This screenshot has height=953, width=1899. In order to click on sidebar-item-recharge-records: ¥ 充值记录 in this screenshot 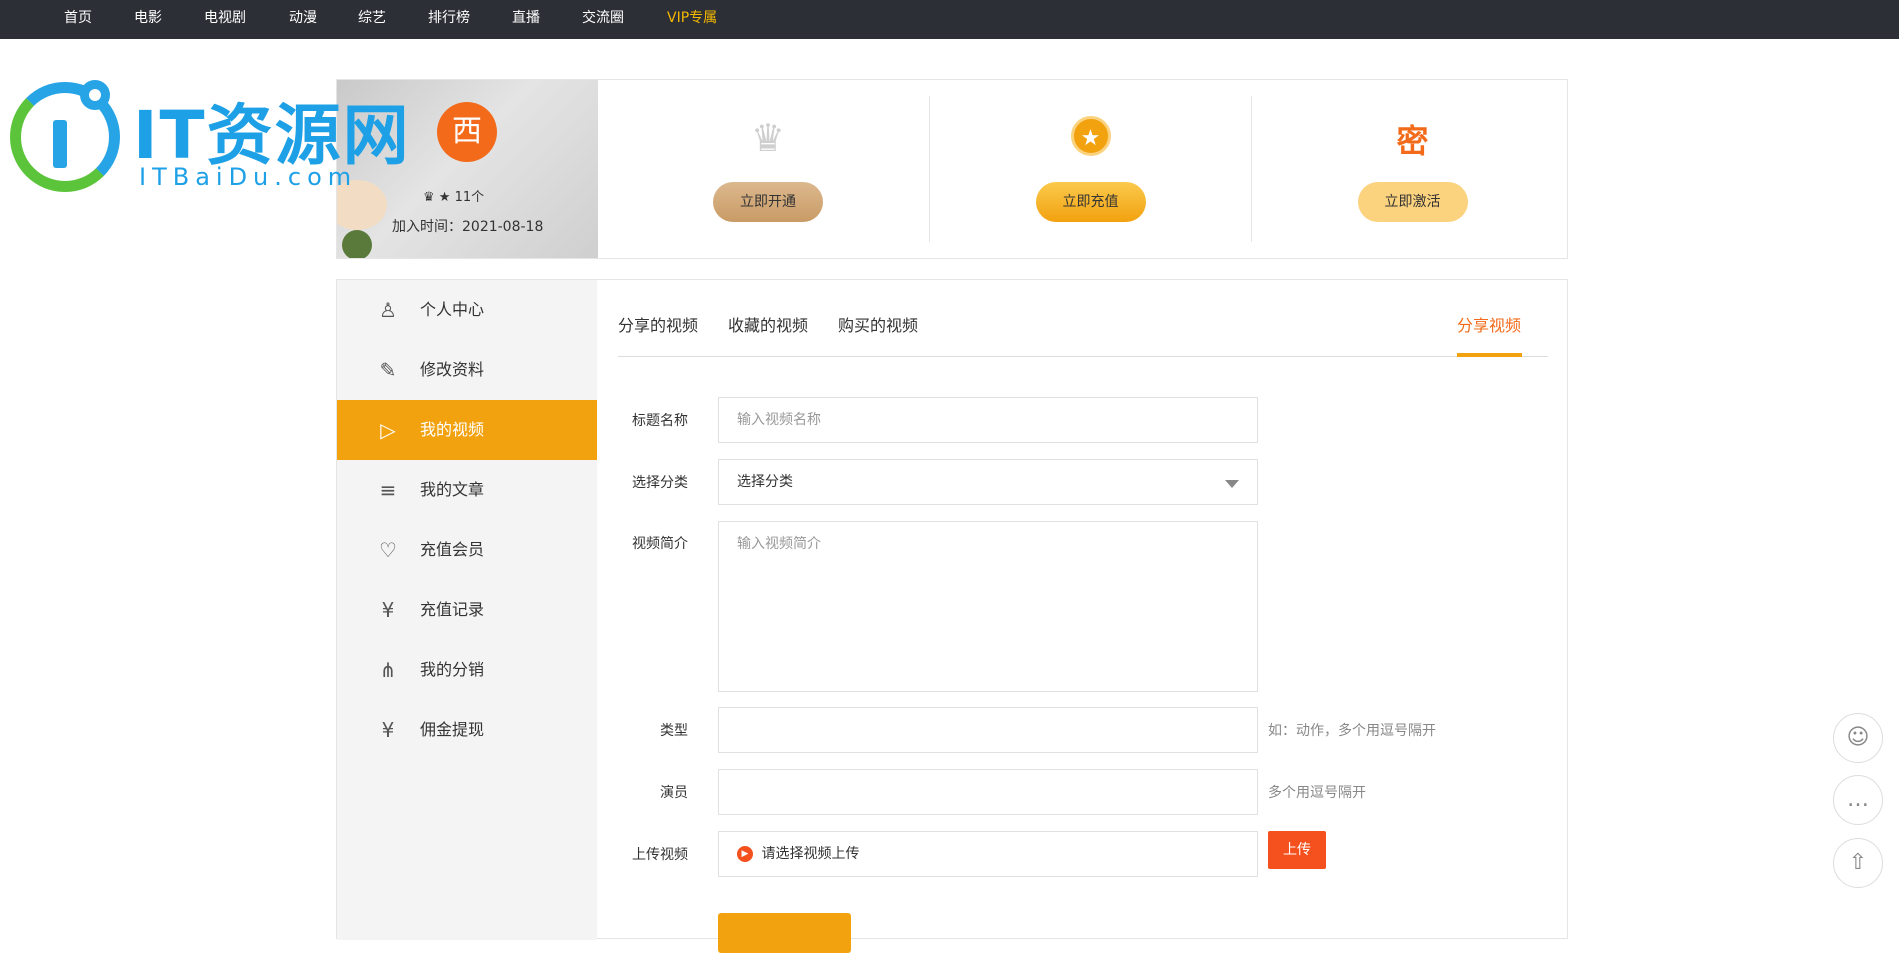, I will do `click(467, 610)`.